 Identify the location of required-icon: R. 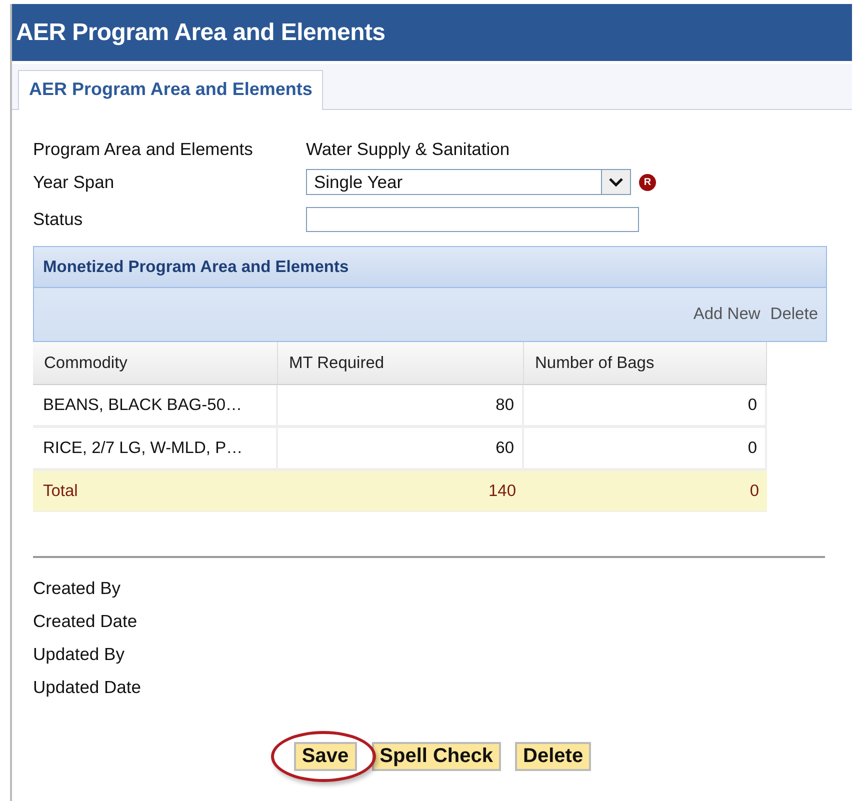
(647, 182).